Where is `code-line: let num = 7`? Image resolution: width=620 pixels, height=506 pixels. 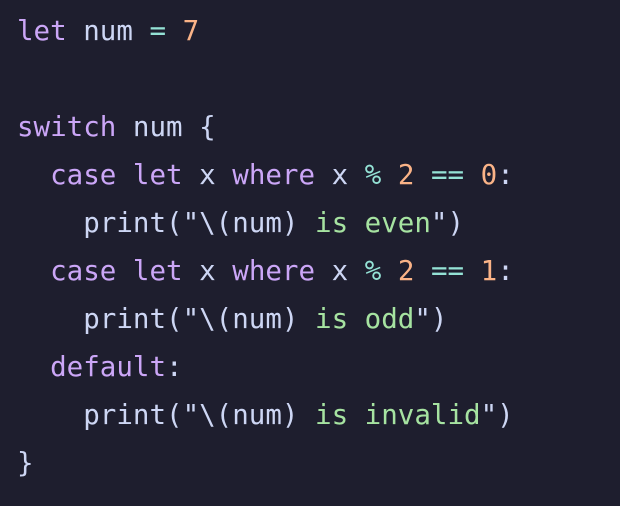 code-line: let num = 7 is located at coordinates (318, 35).